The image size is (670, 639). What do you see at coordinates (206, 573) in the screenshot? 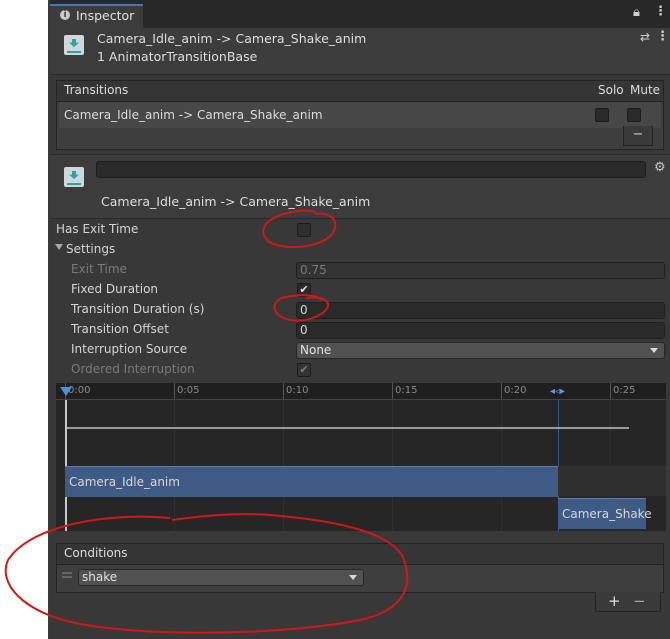
I see `annotation-circle-conditions` at bounding box center [206, 573].